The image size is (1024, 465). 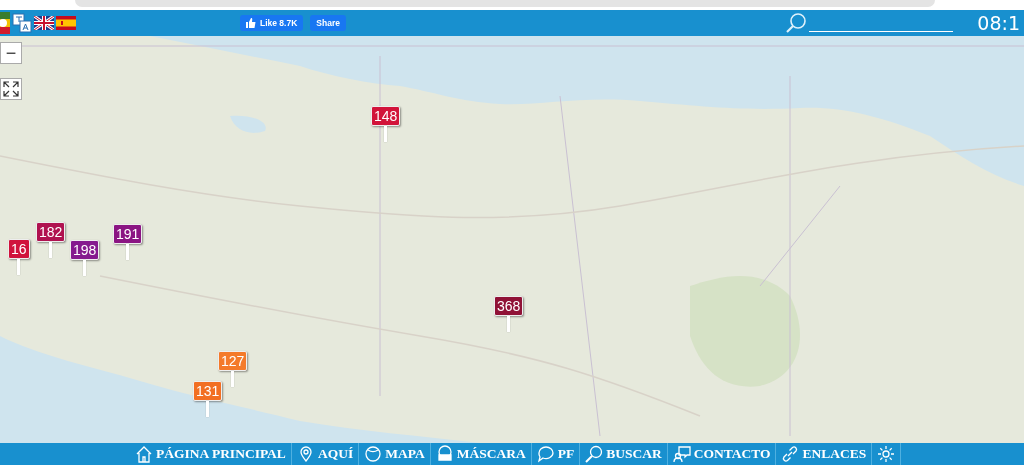 I want to click on zoom-out-button: −, so click(x=11, y=53).